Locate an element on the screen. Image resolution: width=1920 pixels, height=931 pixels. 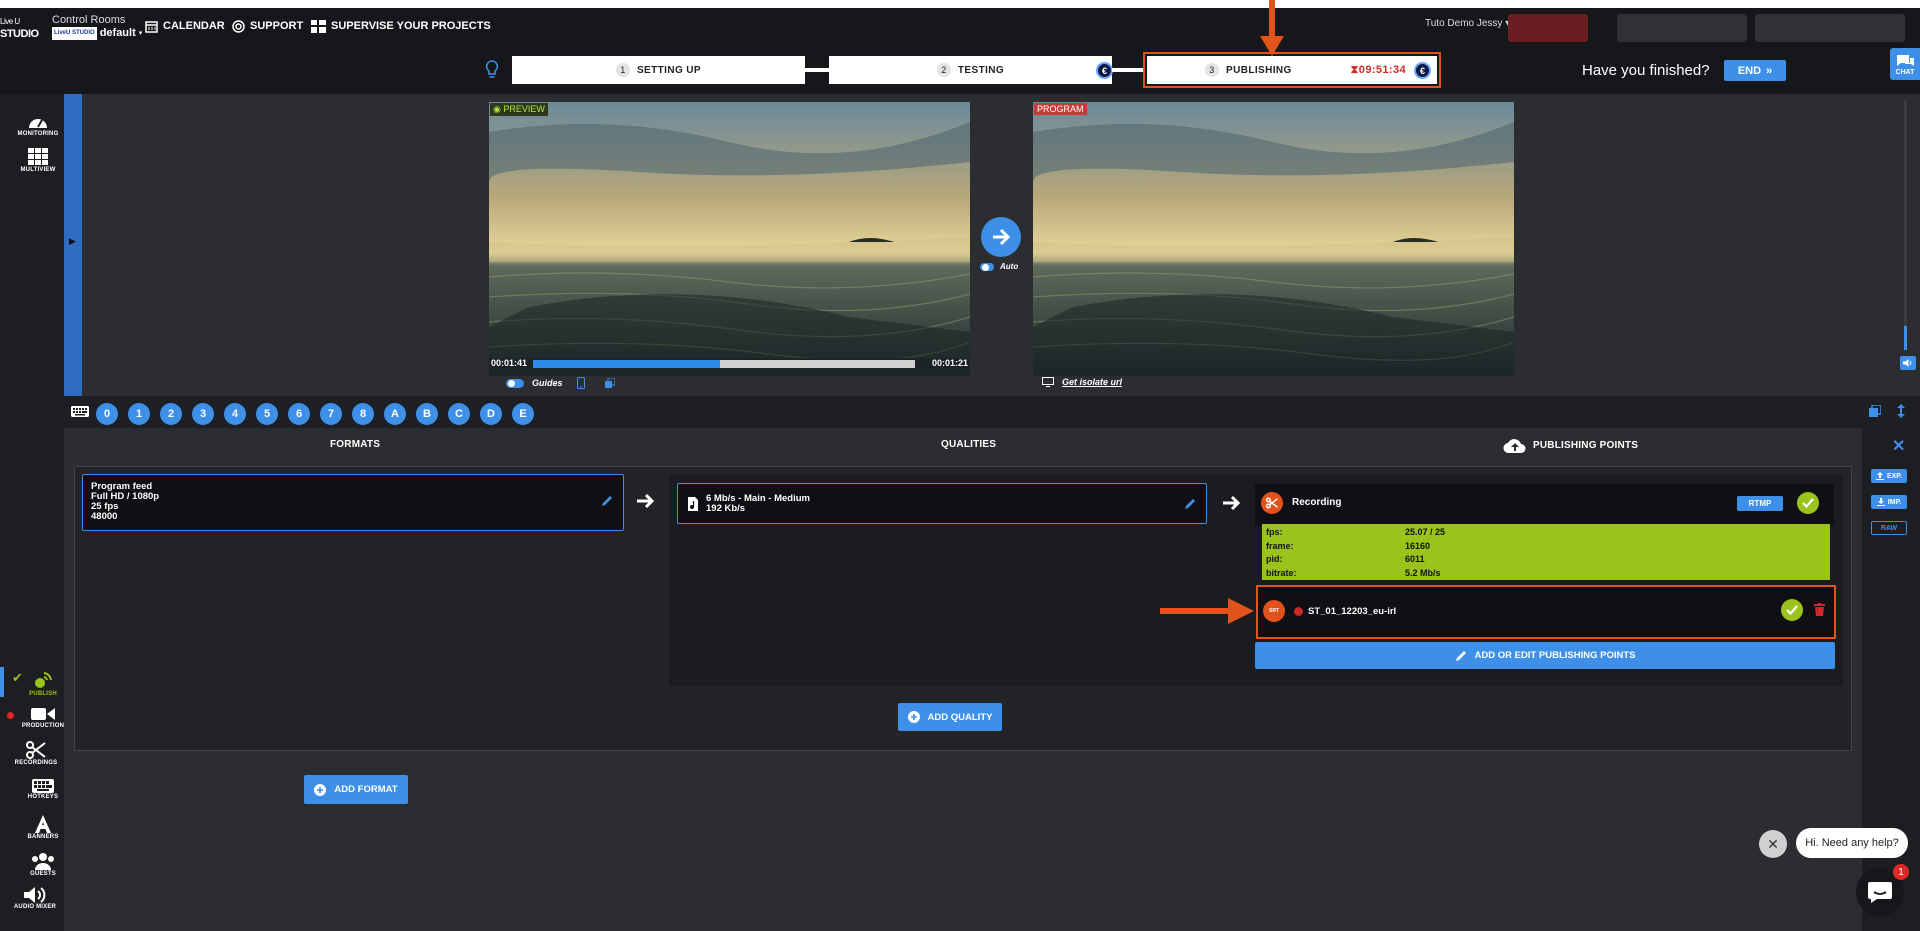
nav-production: PRODUCTION is located at coordinates (43, 717).